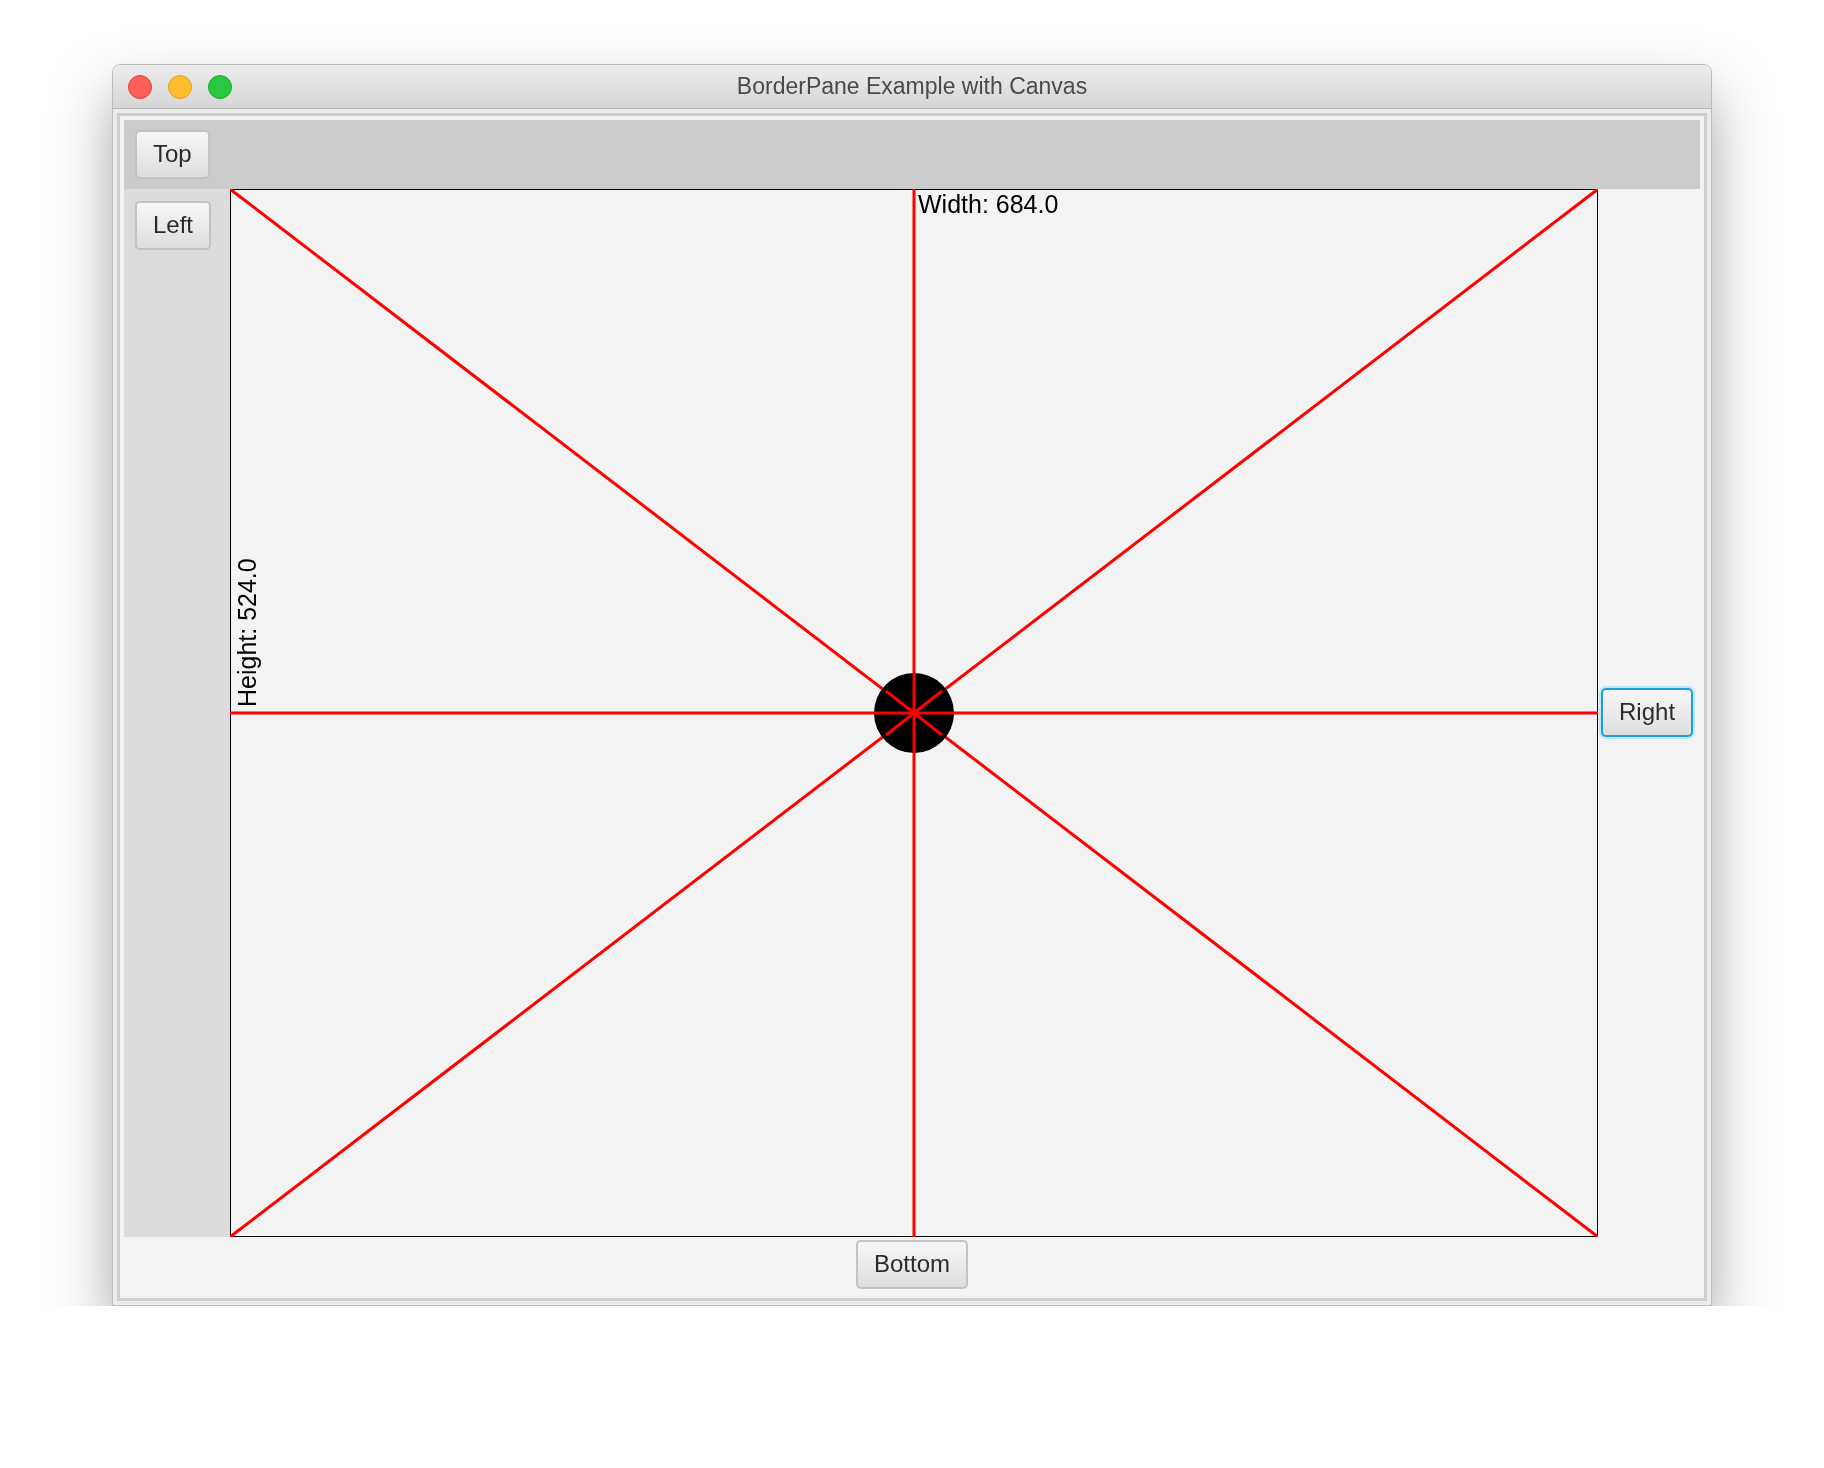 This screenshot has width=1824, height=1468. What do you see at coordinates (180, 87) in the screenshot?
I see `minimize-button` at bounding box center [180, 87].